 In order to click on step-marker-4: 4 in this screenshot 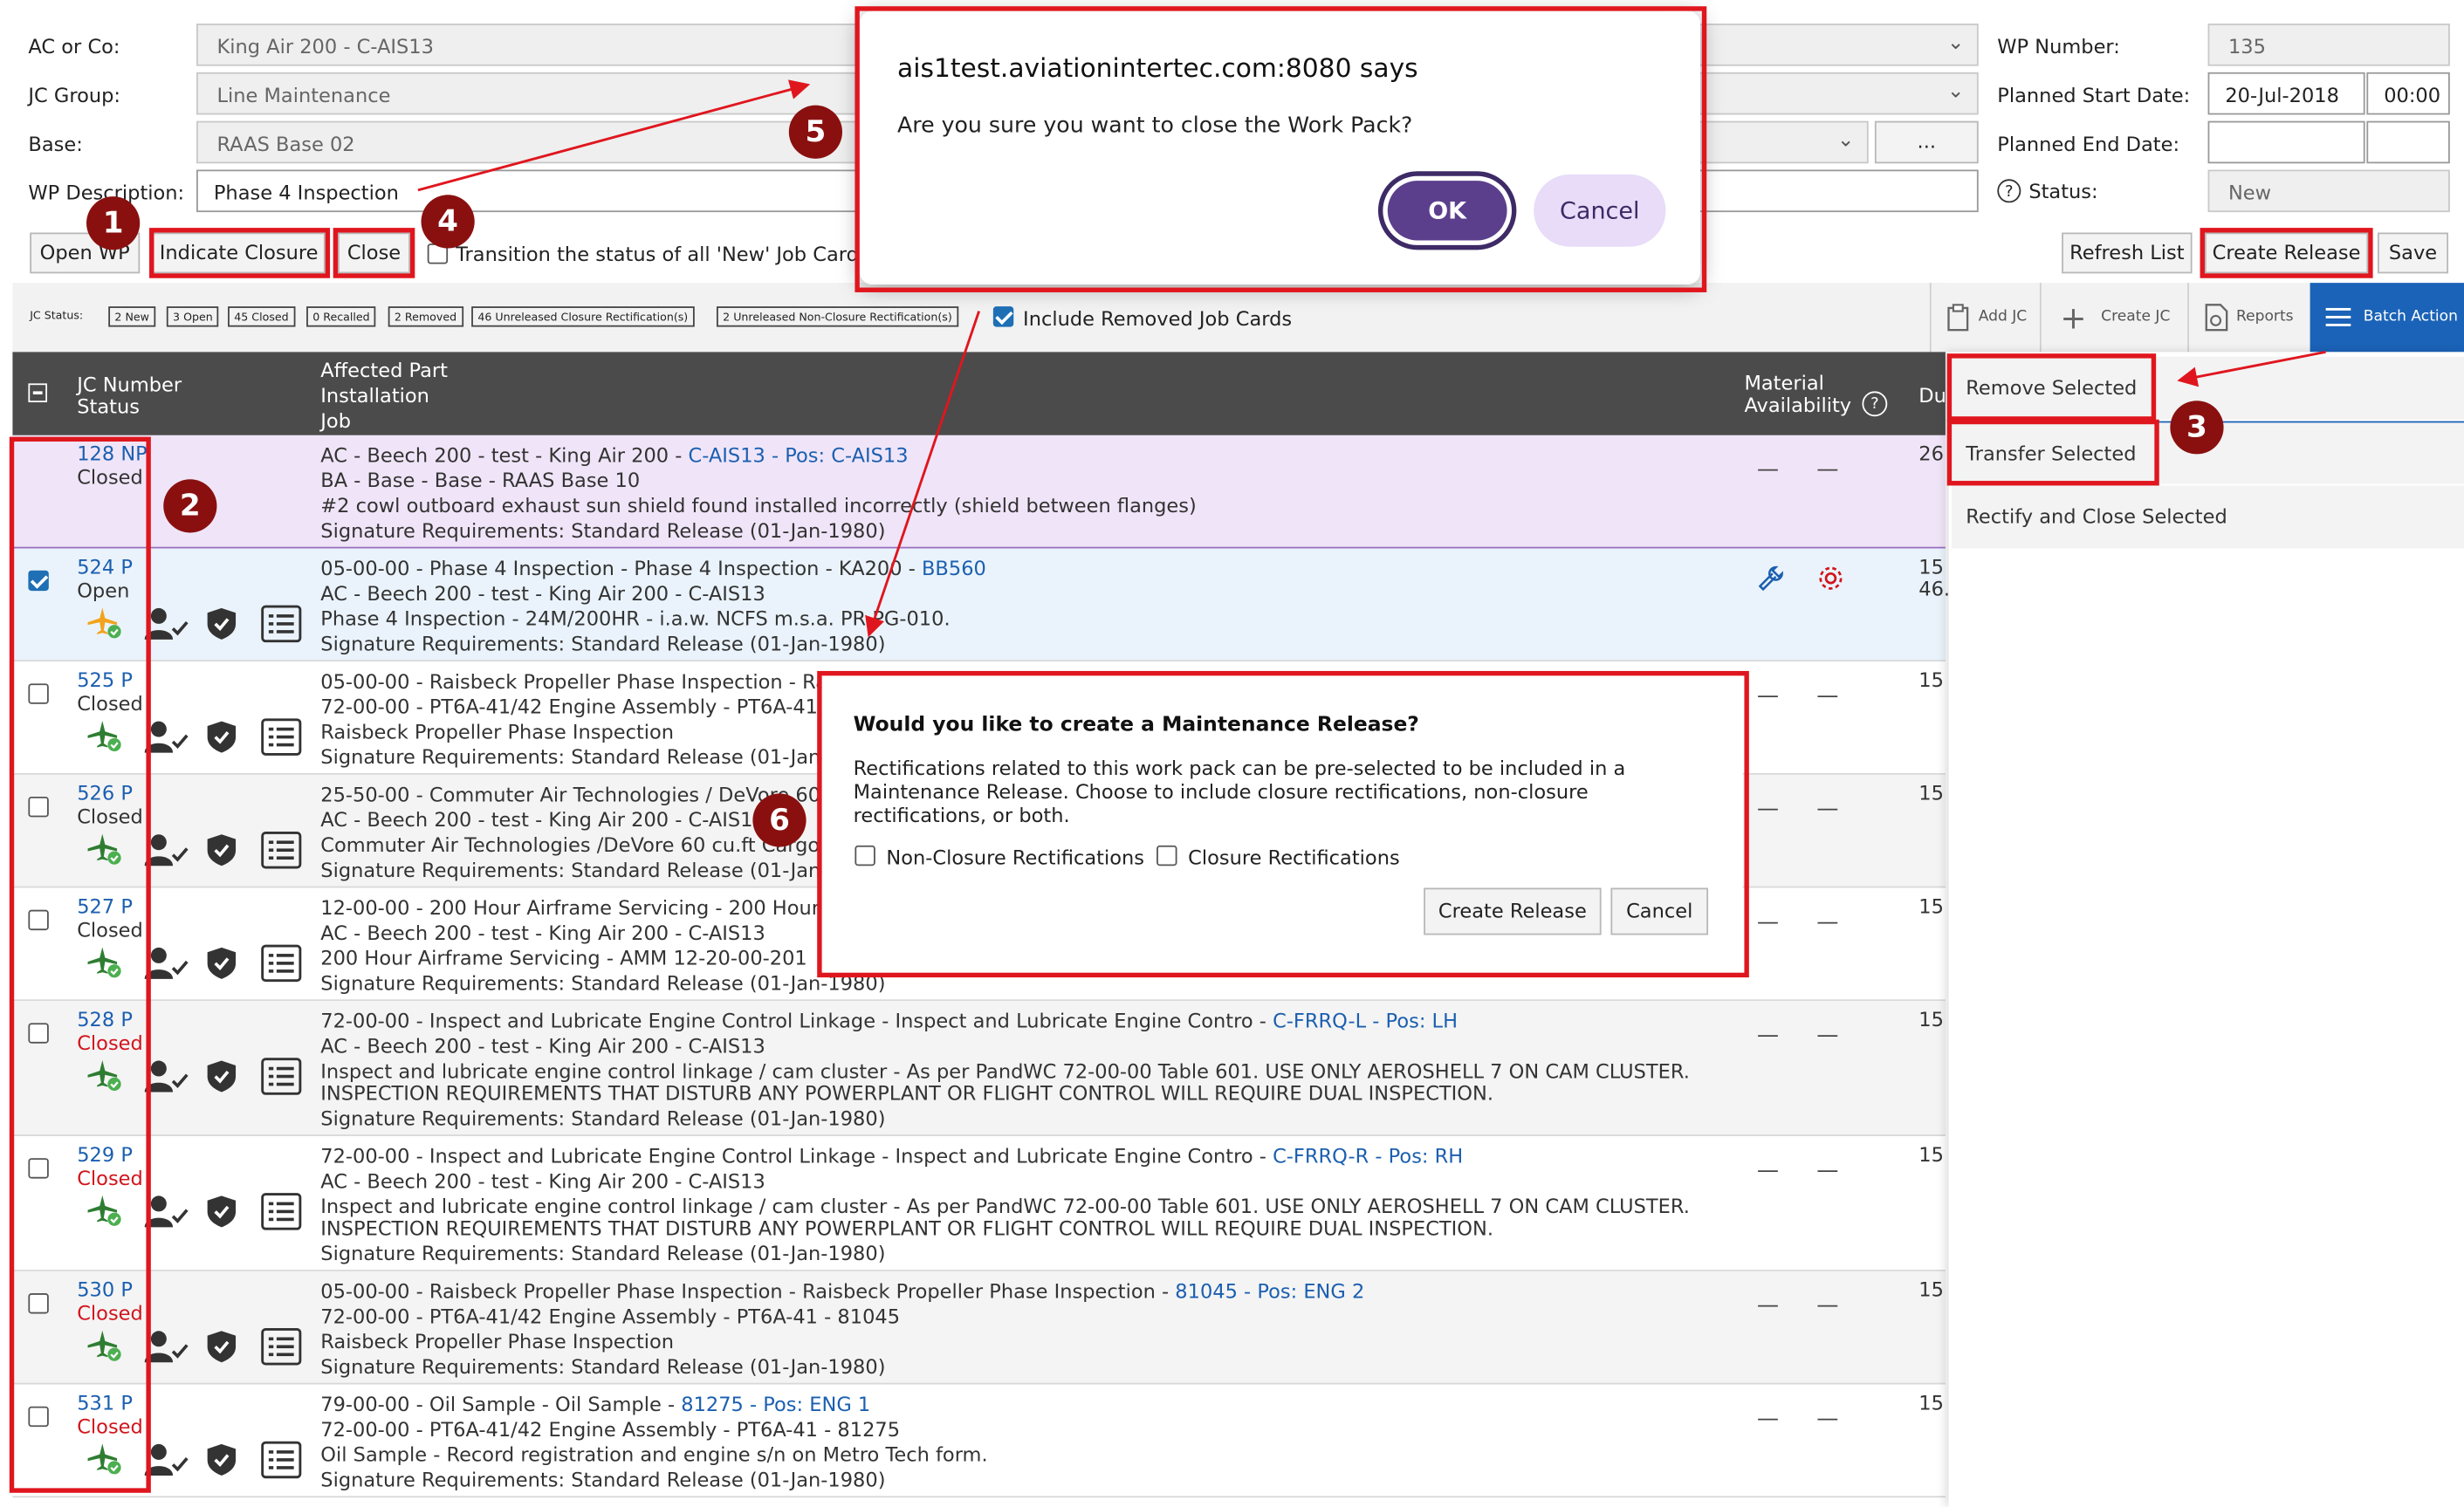, I will do `click(448, 222)`.